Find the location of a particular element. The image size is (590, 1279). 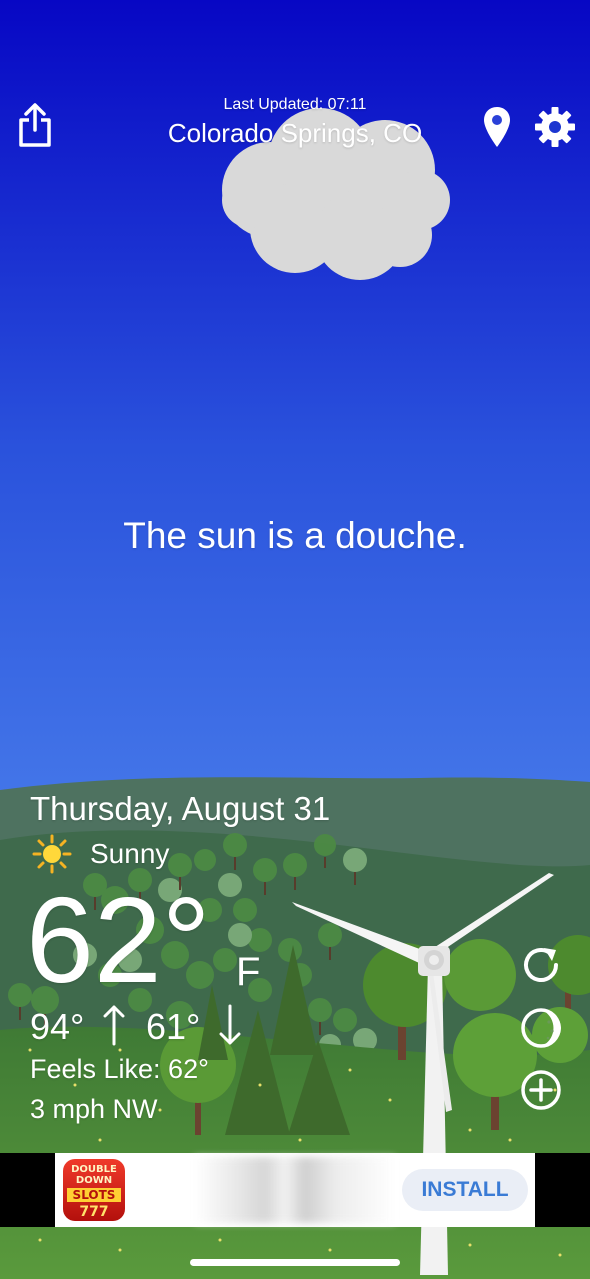

arrow-up-icon is located at coordinates (114, 1025).